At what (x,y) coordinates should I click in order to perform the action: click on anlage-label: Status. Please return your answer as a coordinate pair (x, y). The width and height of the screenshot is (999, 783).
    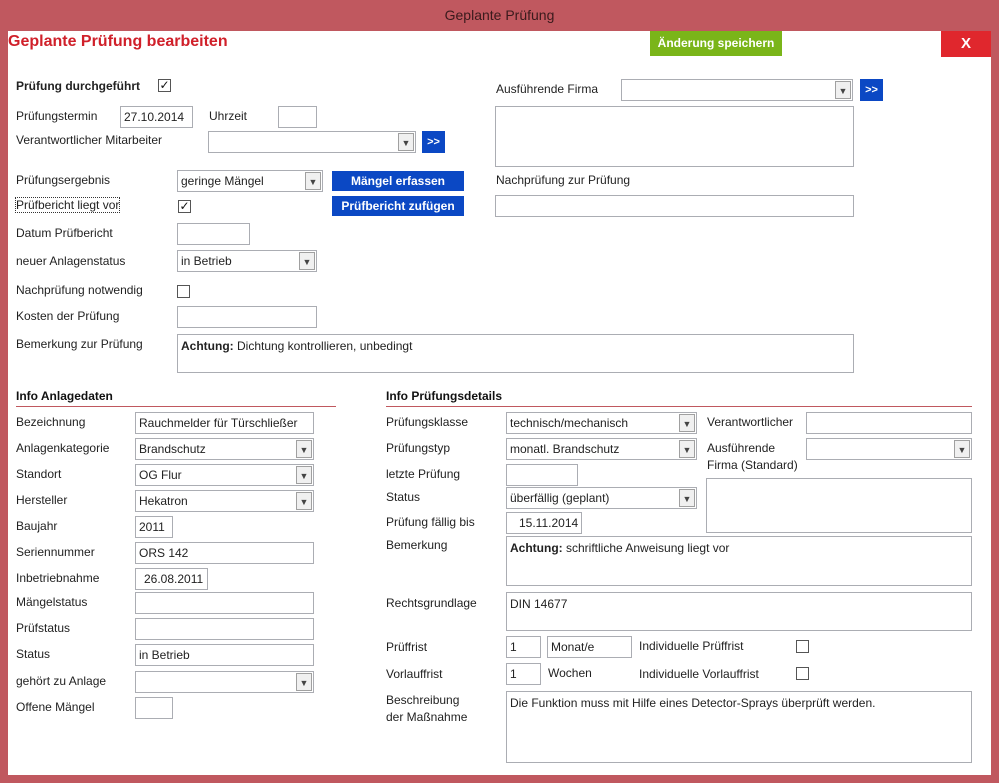
    Looking at the image, I should click on (33, 654).